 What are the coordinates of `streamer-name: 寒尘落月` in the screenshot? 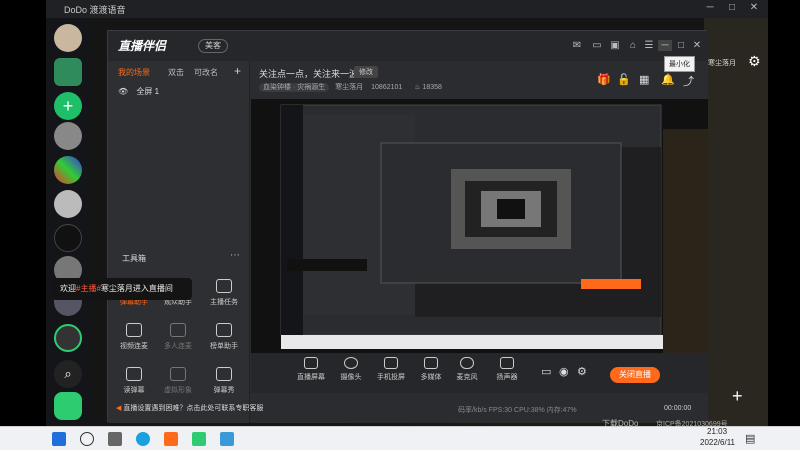 It's located at (349, 87).